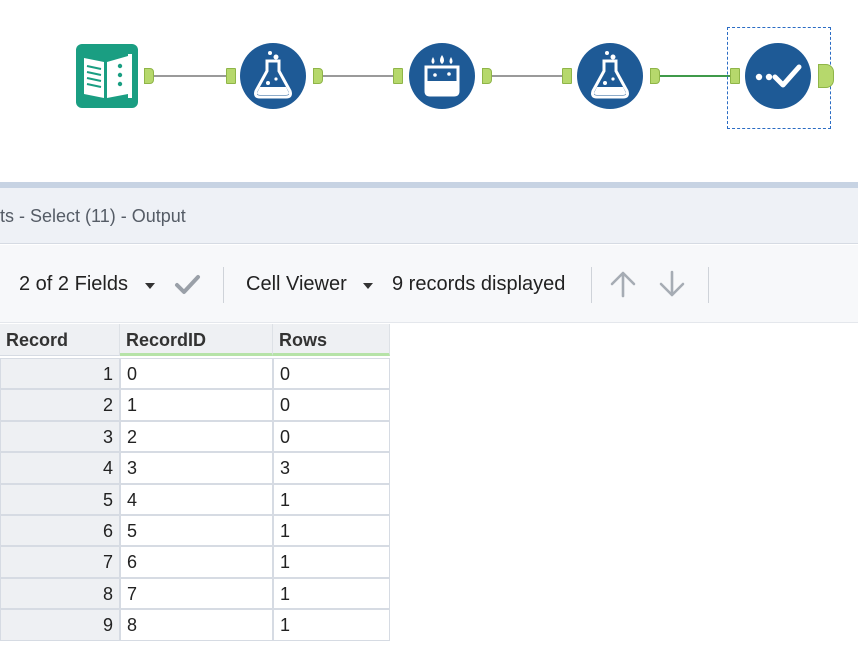  What do you see at coordinates (429, 216) in the screenshot?
I see `results-title-bar: ts - Select (11) - Output` at bounding box center [429, 216].